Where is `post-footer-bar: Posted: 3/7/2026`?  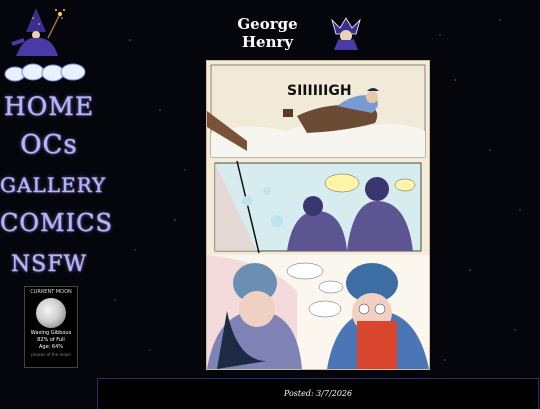 post-footer-bar: Posted: 3/7/2026 is located at coordinates (318, 393).